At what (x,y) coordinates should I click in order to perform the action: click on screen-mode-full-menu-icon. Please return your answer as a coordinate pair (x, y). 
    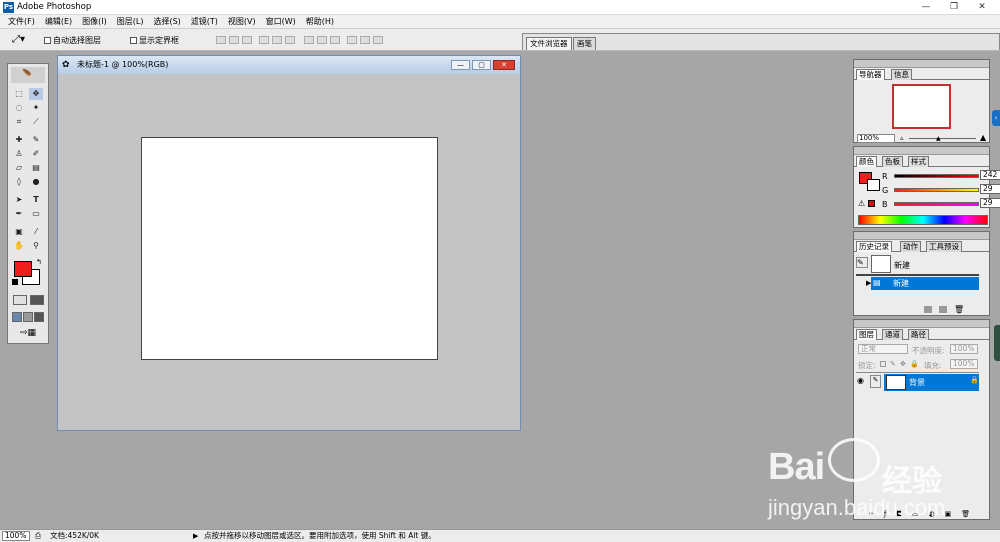
    Looking at the image, I should click on (28, 317).